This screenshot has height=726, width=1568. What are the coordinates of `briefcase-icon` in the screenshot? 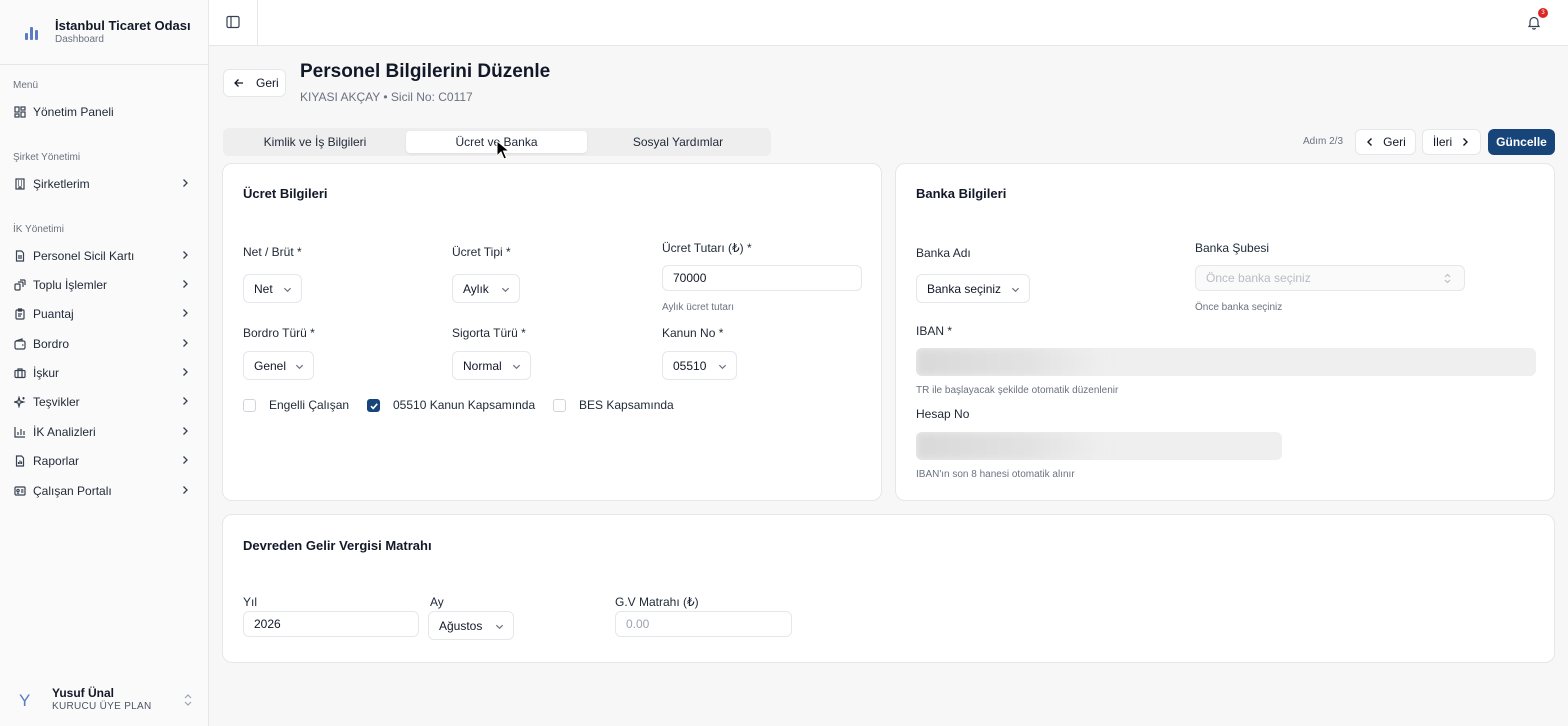 It's located at (20, 373).